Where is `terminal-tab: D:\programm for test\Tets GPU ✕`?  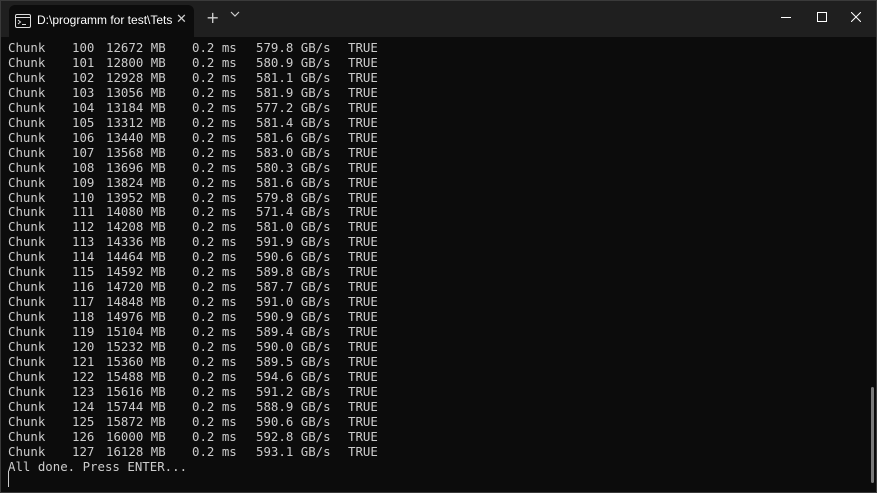
terminal-tab: D:\programm for test\Tets GPU ✕ is located at coordinates (101, 21).